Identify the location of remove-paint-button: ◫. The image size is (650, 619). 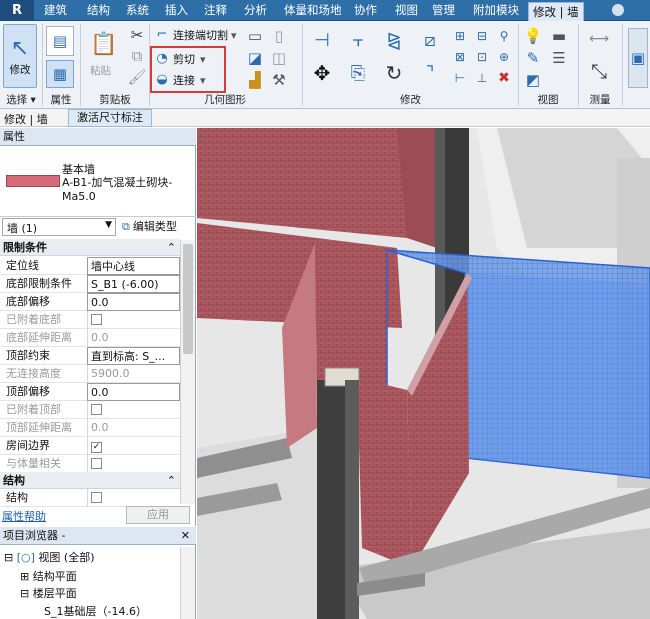
(279, 58).